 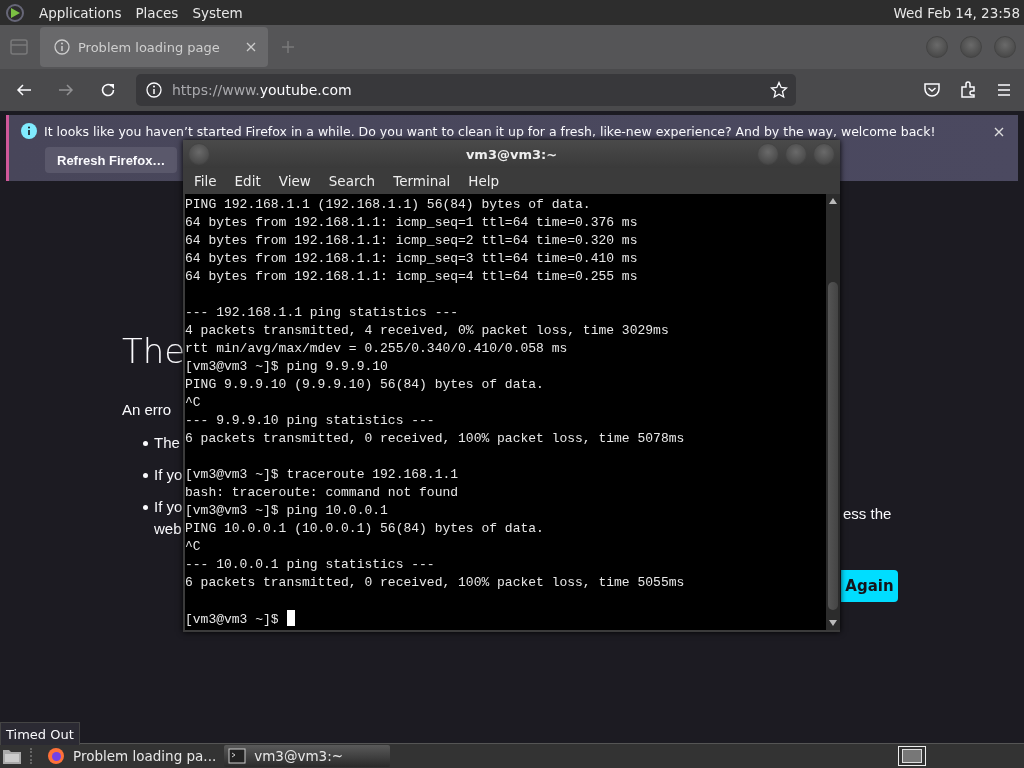 I want to click on address-bar: https://www.youtube.com, so click(x=466, y=90).